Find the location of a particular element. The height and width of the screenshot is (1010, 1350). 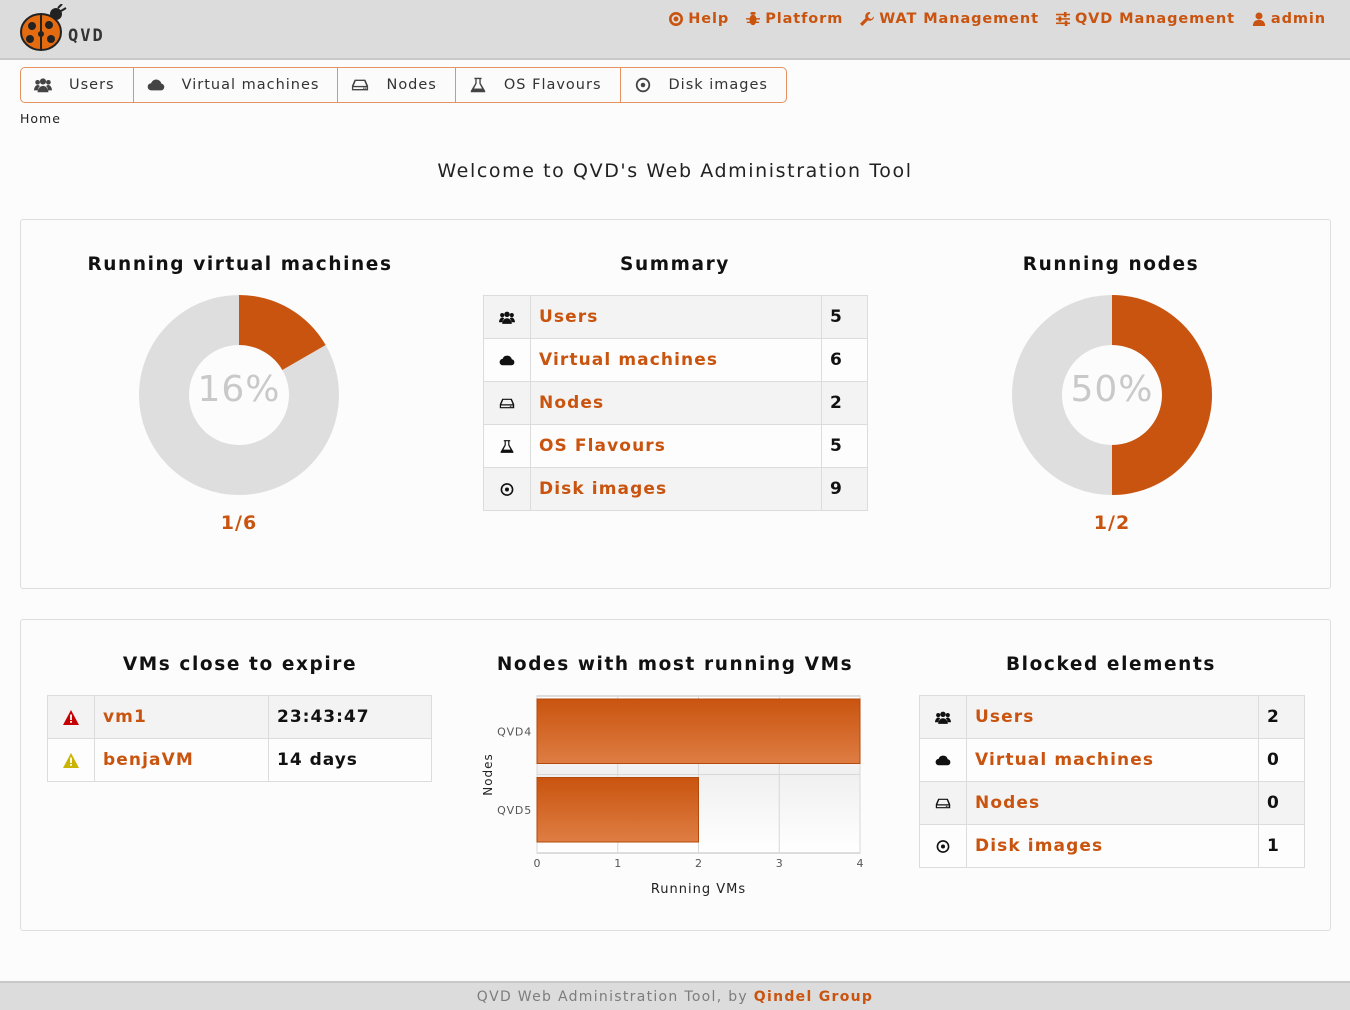

blocked-nodes-link: Nodes is located at coordinates (1112, 803).